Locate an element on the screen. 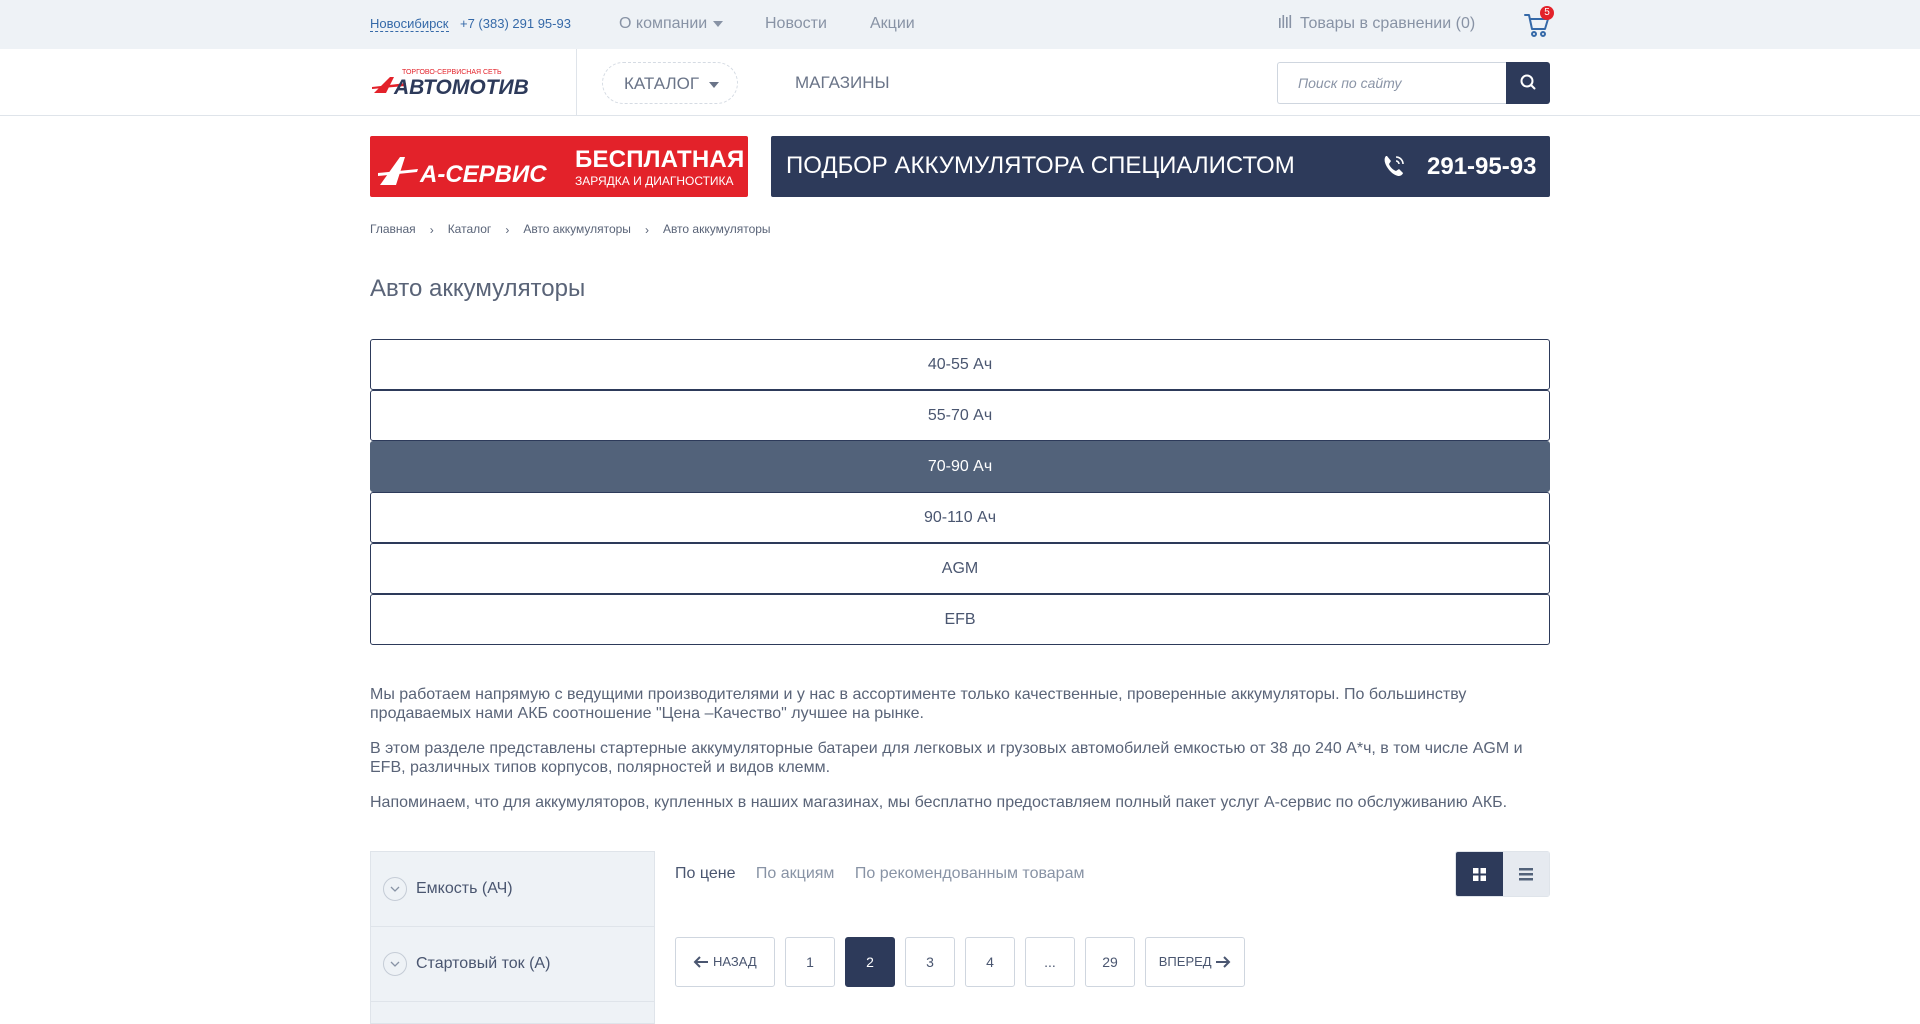 This screenshot has width=1920, height=1024. filter-label: Стартовый ток (А) is located at coordinates (483, 963).